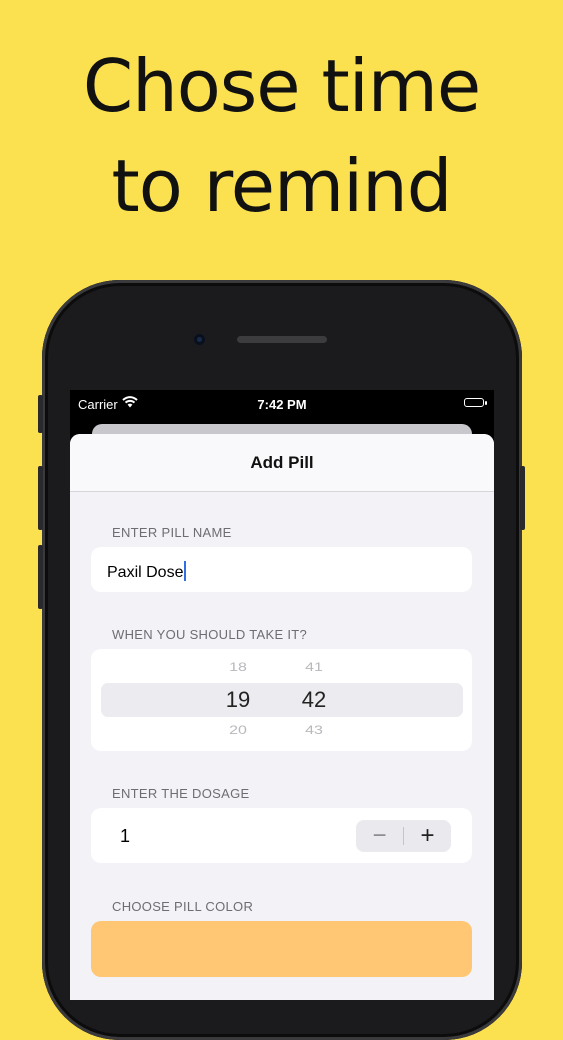 The width and height of the screenshot is (563, 1040). What do you see at coordinates (172, 532) in the screenshot?
I see `pill-name-label: ENTER PILL NAME` at bounding box center [172, 532].